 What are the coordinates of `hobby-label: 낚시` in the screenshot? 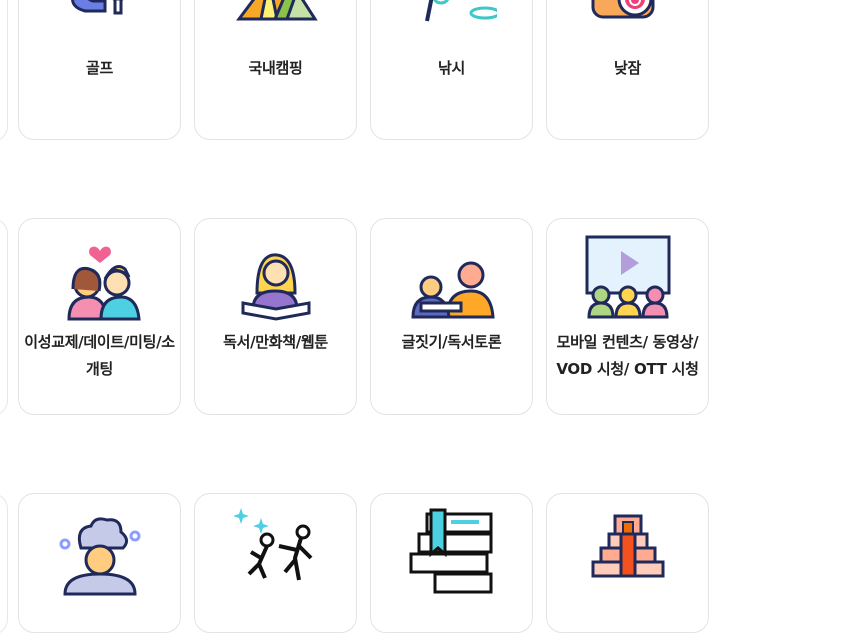 It's located at (451, 68).